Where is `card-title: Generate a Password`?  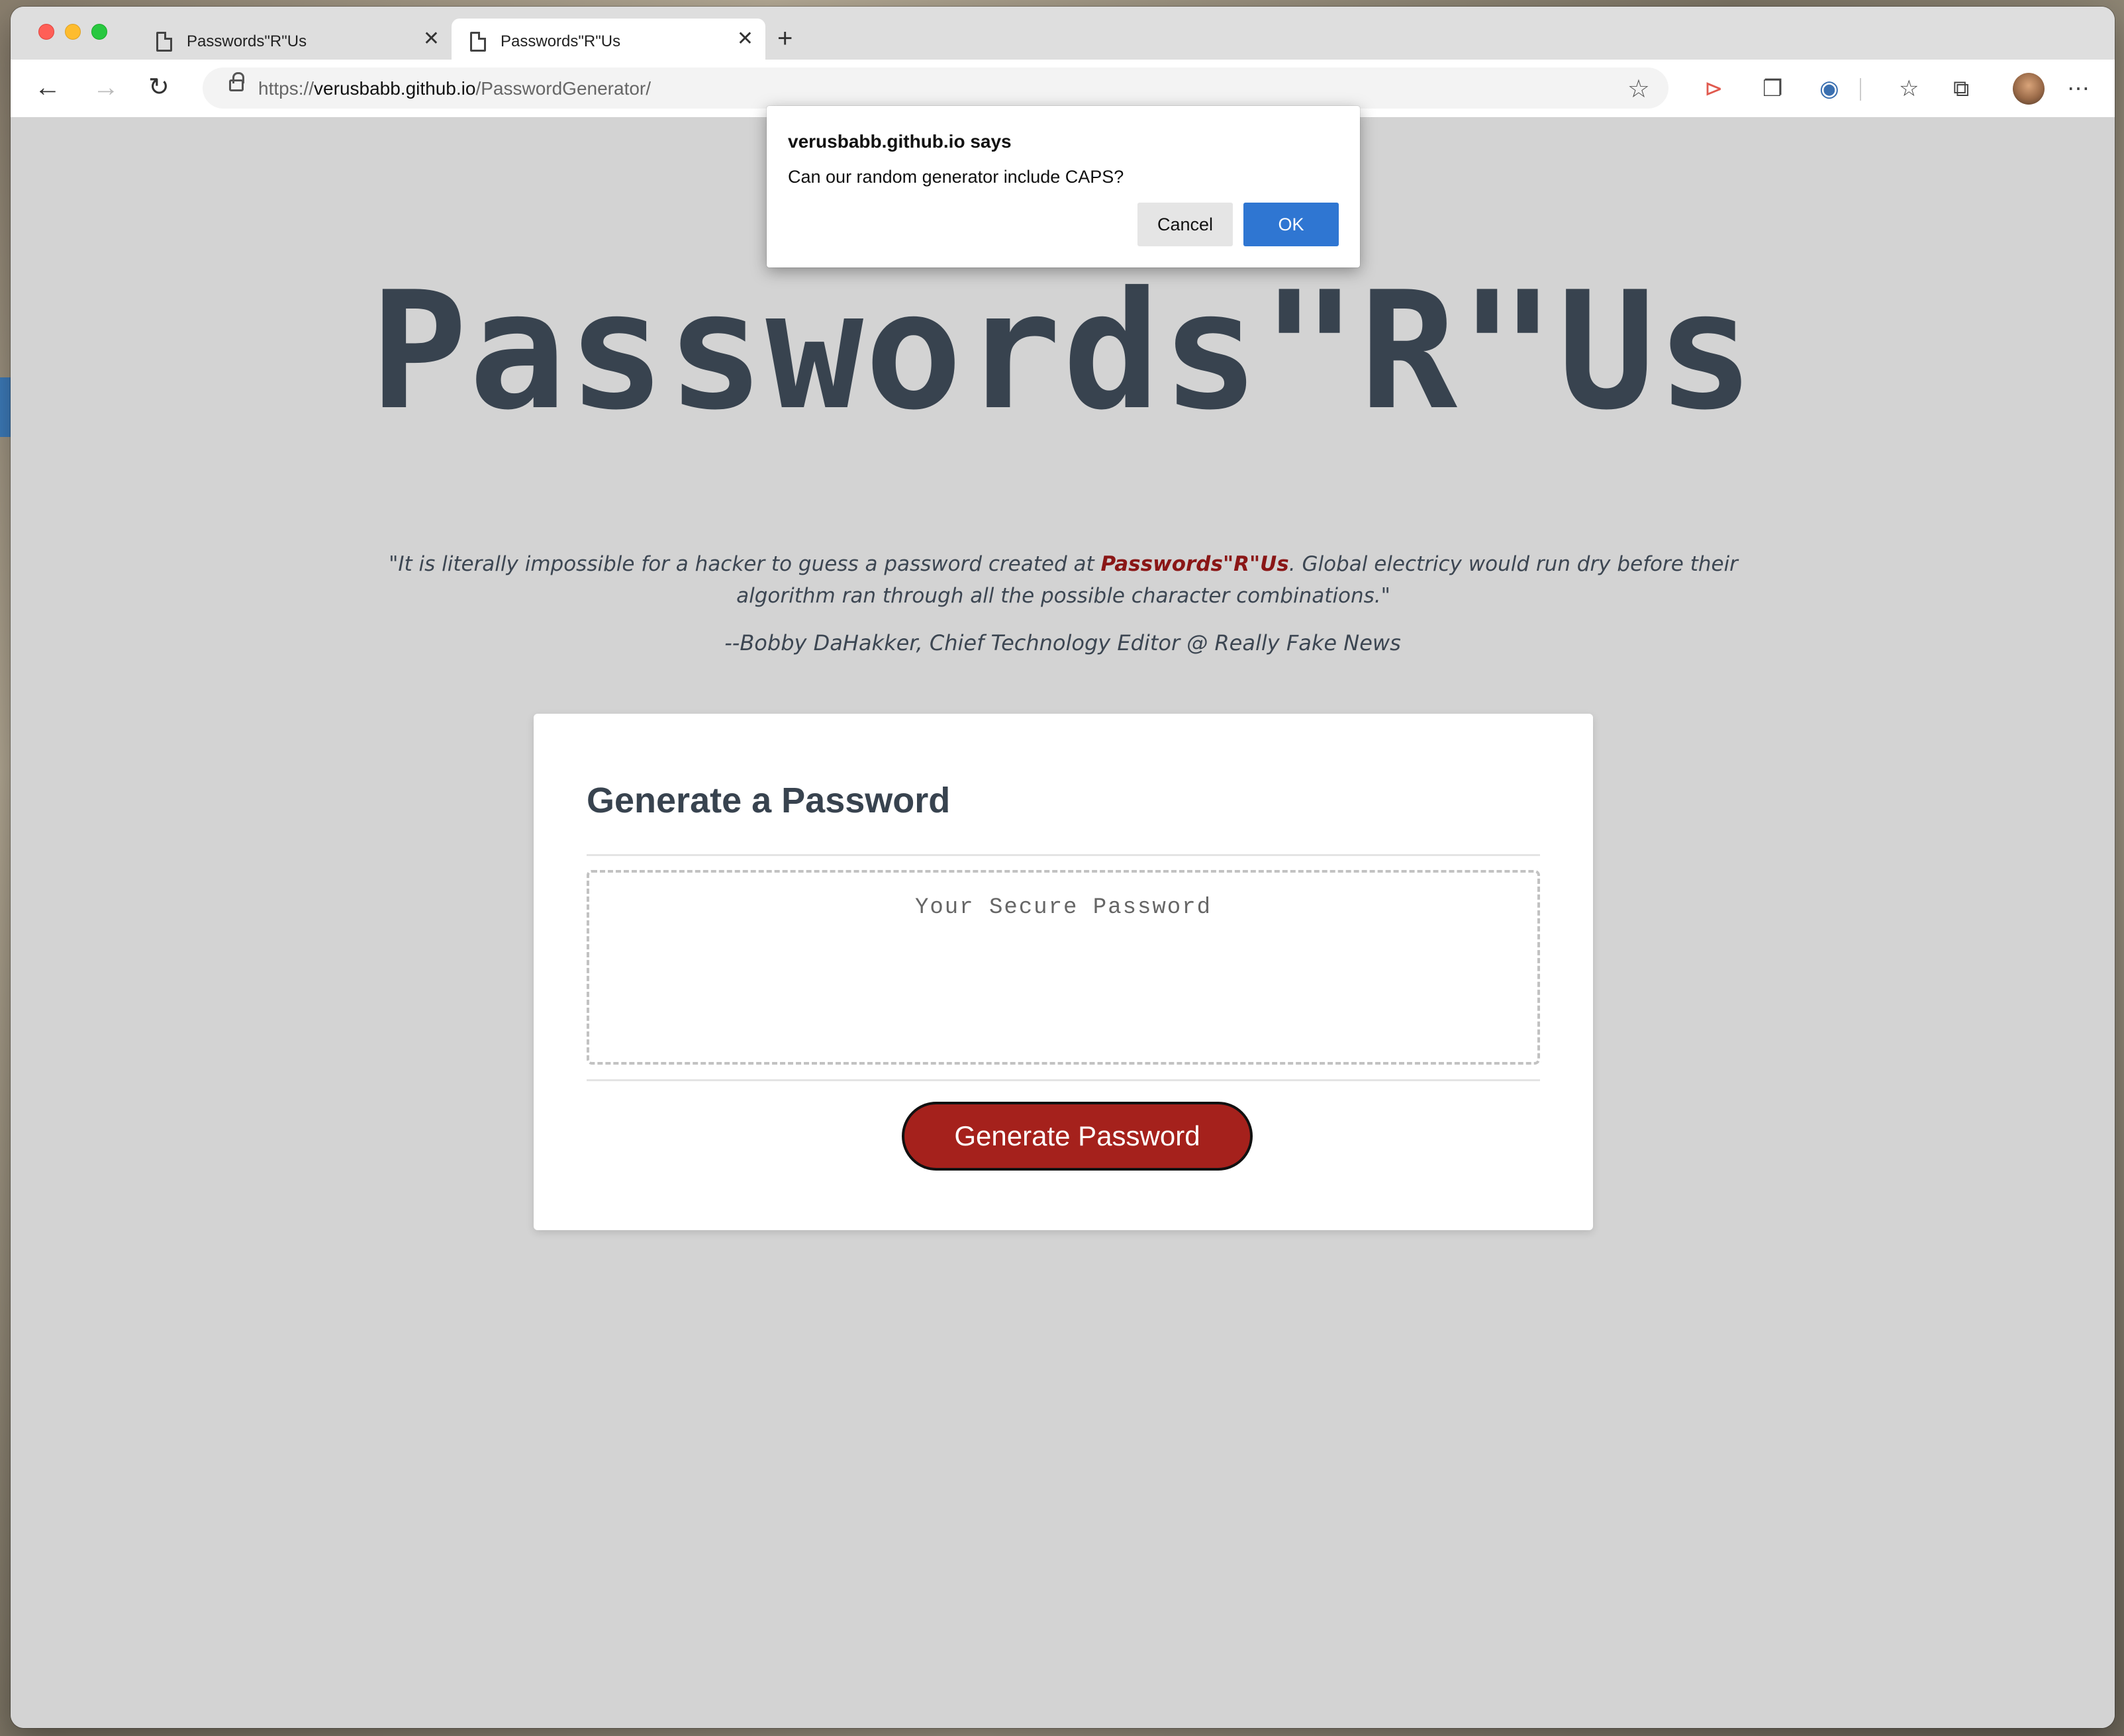 card-title: Generate a Password is located at coordinates (769, 800).